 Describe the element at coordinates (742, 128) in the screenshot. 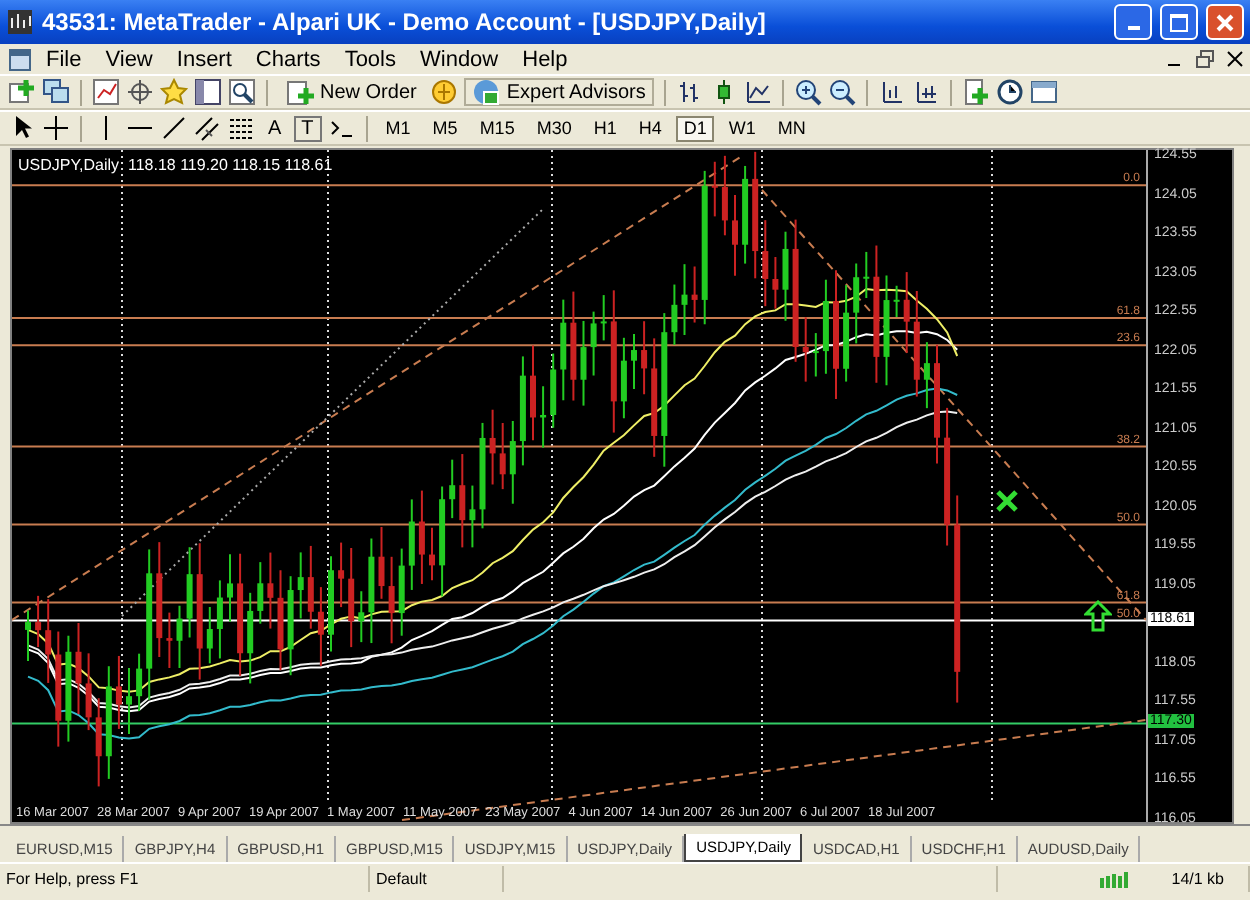

I see `timeframe-button: W1` at that location.